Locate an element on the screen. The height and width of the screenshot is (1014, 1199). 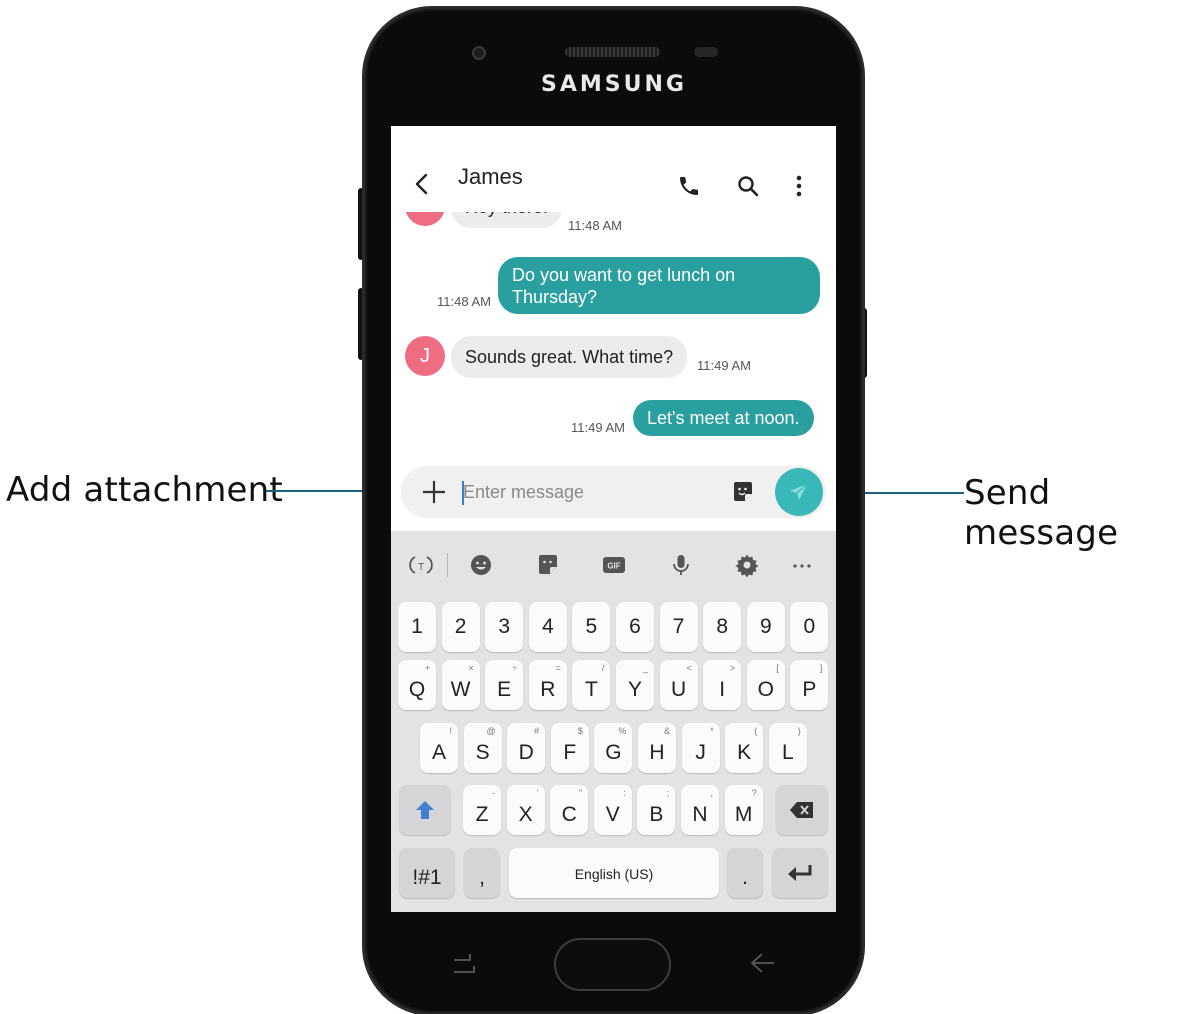
key: / T is located at coordinates (591, 685).